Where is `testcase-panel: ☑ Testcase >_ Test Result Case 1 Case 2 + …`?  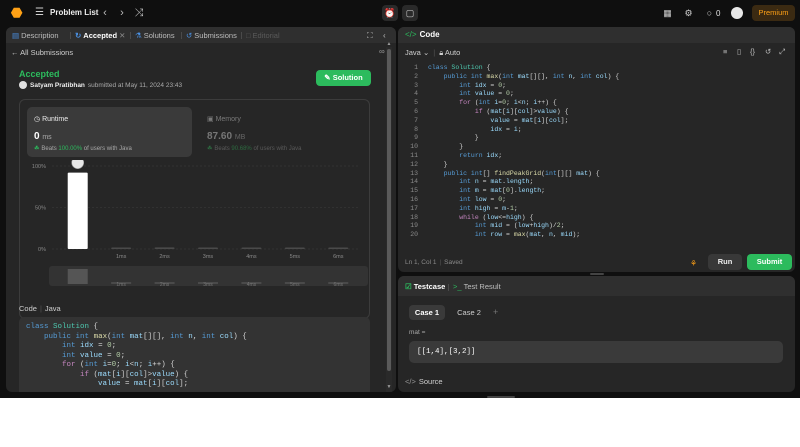 testcase-panel: ☑ Testcase >_ Test Result Case 1 Case 2 + … is located at coordinates (596, 334).